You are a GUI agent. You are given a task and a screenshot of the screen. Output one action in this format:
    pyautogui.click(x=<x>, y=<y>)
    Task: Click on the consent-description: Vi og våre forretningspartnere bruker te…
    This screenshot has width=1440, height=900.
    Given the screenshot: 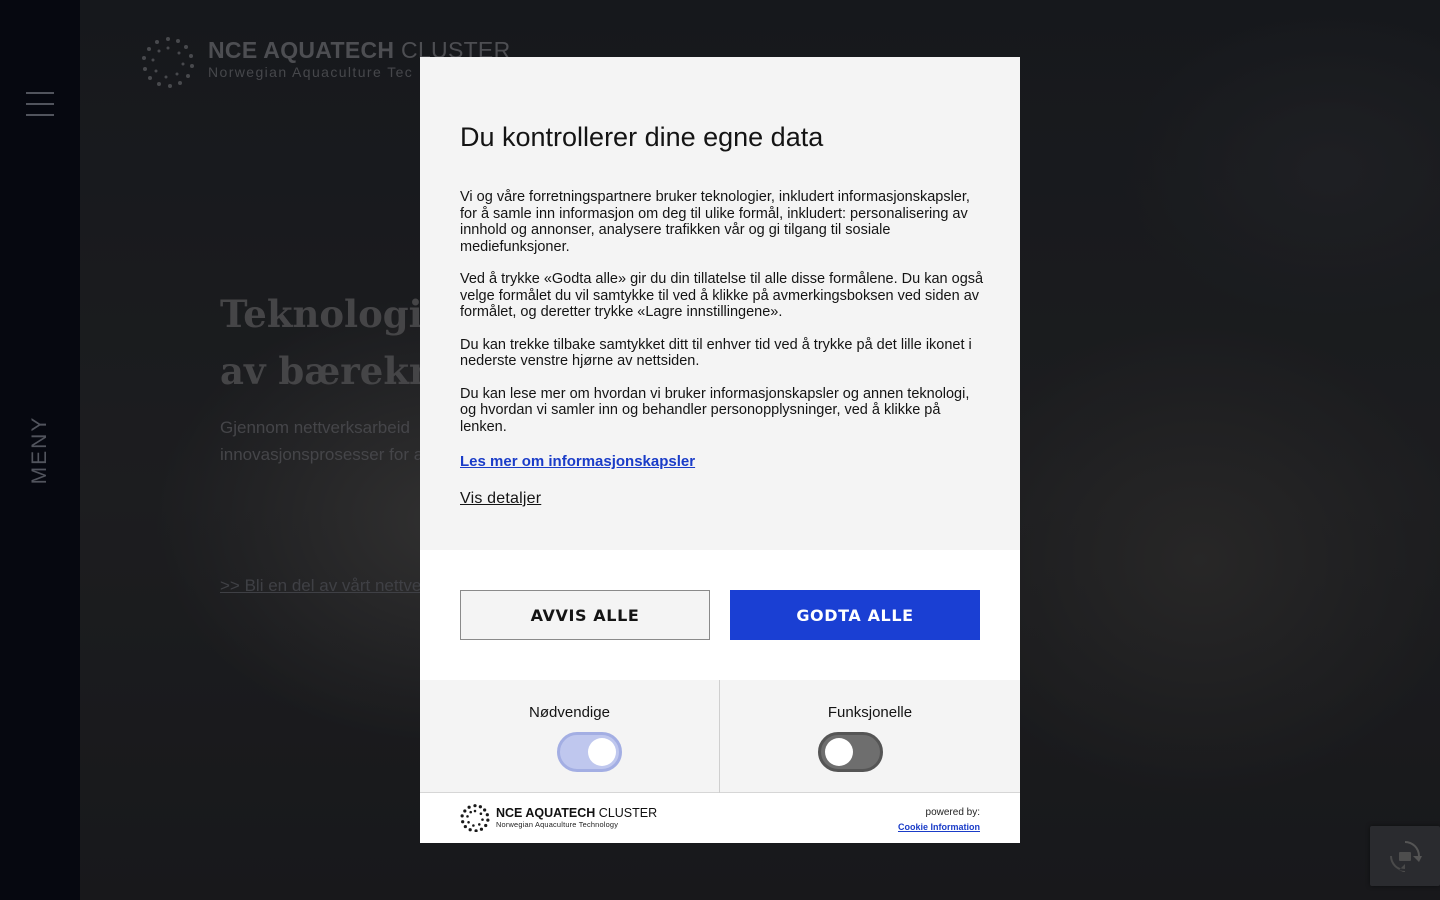 What is the action you would take?
    pyautogui.click(x=722, y=320)
    